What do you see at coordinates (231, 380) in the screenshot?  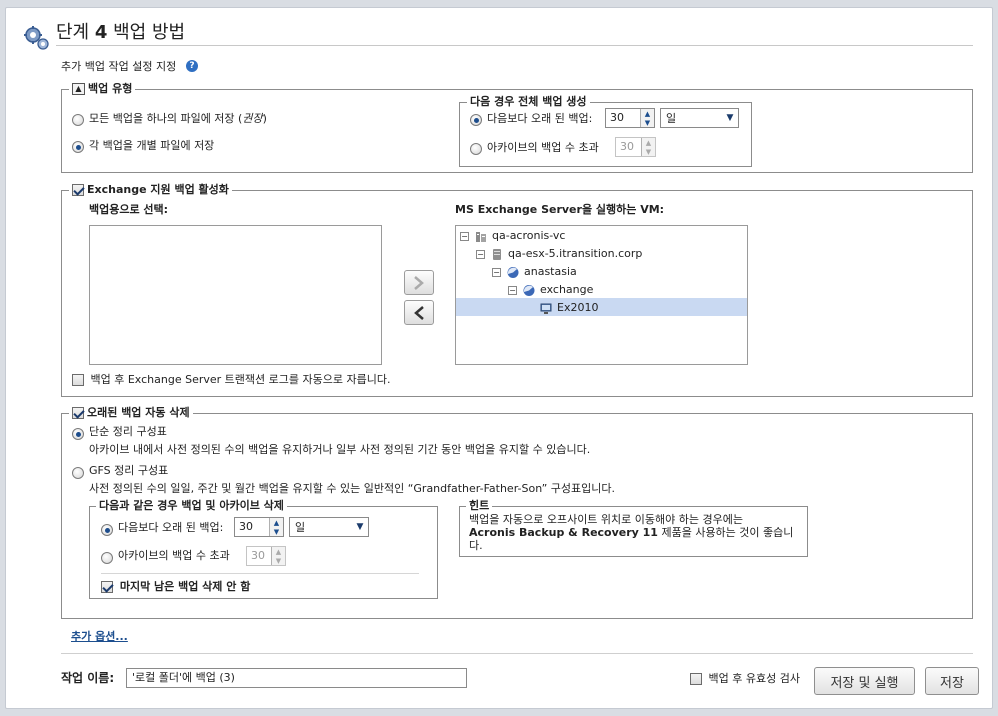 I see `truncate-logs-option: 백업 후 Exchange Server 트랜잭션 로그를 자동으로 자릅니다.` at bounding box center [231, 380].